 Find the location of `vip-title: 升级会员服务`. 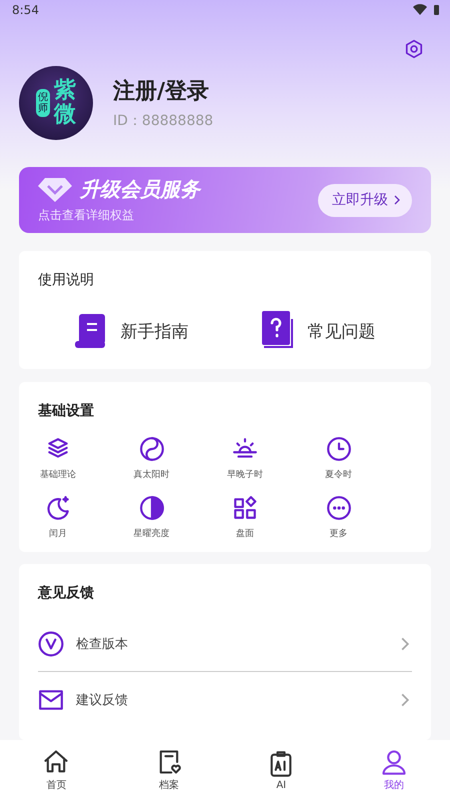

vip-title: 升级会员服务 is located at coordinates (140, 190).